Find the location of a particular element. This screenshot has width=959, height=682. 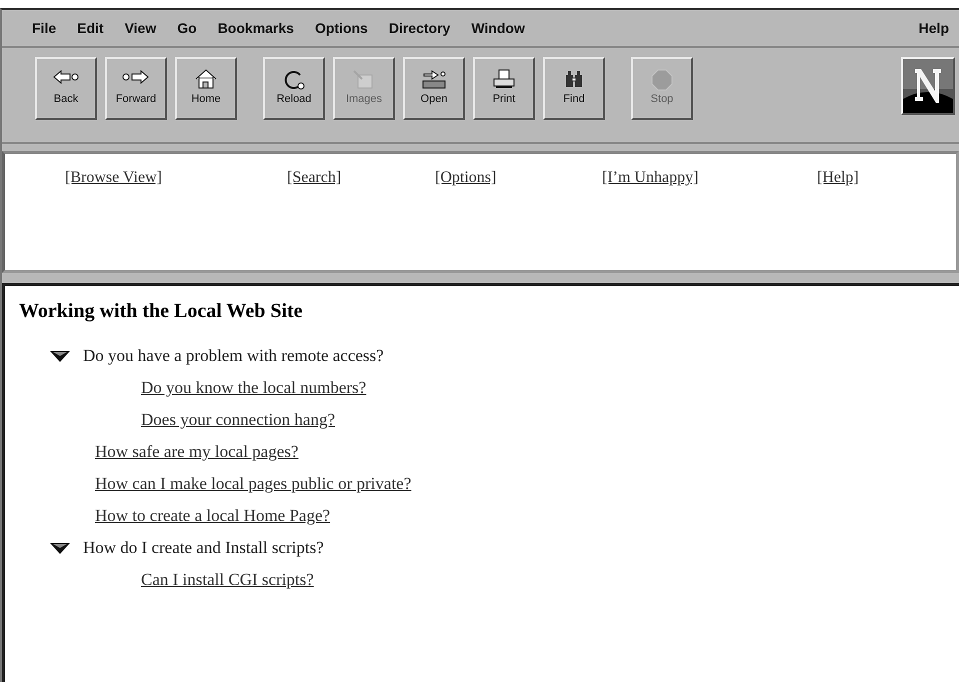

nav-link: [Options] is located at coordinates (465, 177).